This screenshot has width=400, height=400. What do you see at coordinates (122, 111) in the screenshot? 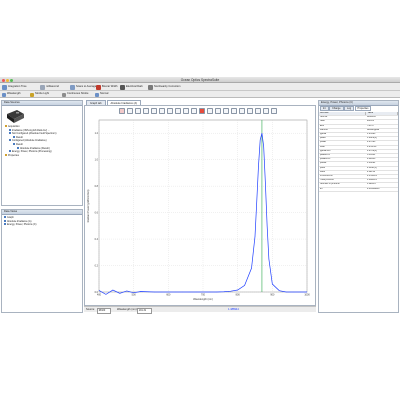
I see `save-icon` at bounding box center [122, 111].